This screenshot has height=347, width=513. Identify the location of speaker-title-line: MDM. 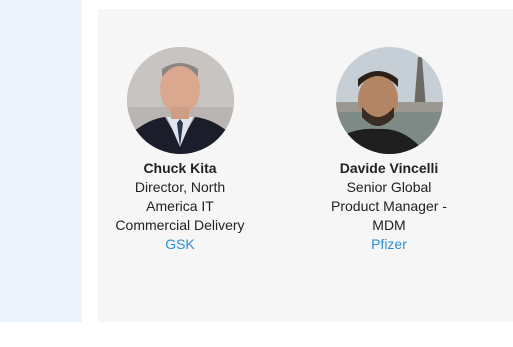
(389, 225).